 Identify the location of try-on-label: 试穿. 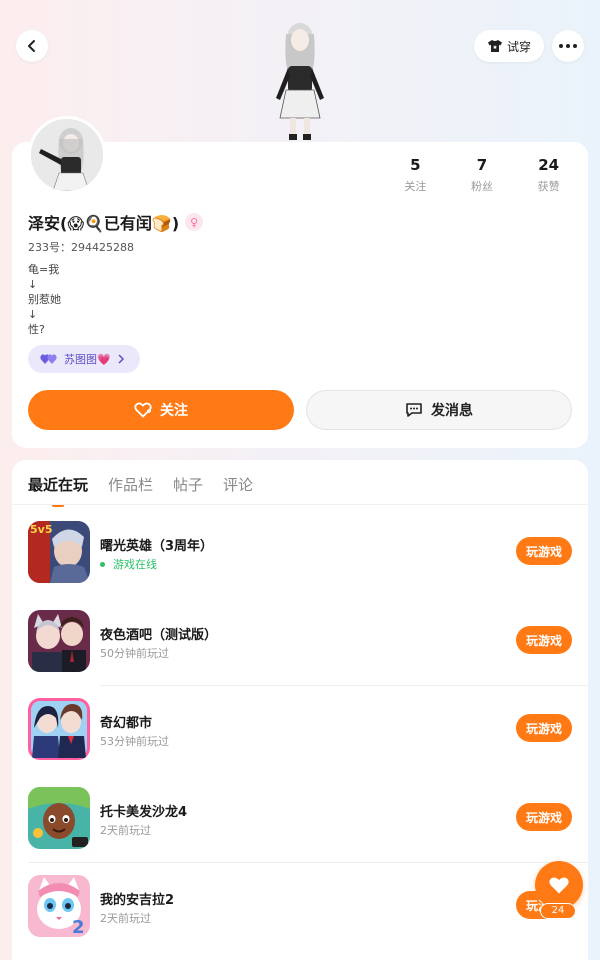
(518, 46).